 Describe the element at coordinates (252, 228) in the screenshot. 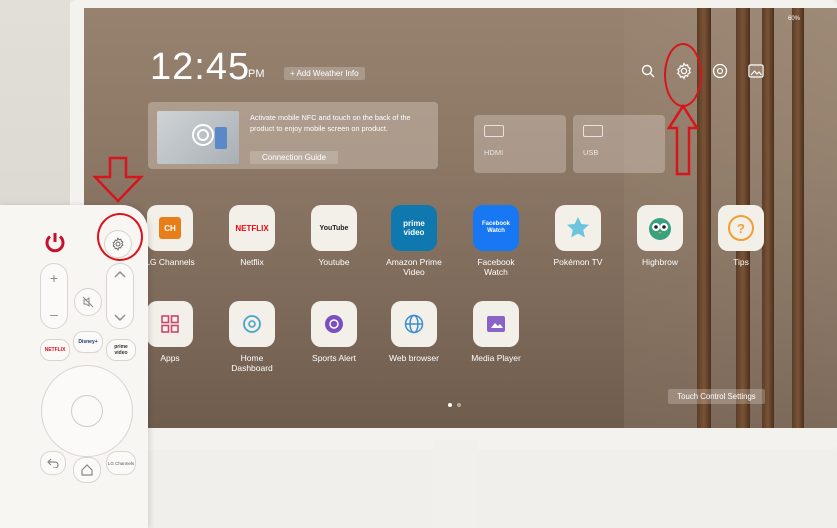

I see `netflix-icon: NETFLIX` at that location.